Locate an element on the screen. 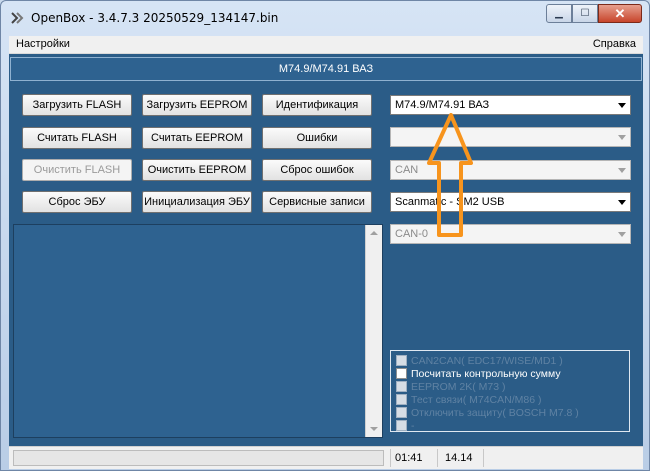 This screenshot has height=471, width=650. reset-errors-button: Сброс ошибок is located at coordinates (317, 170).